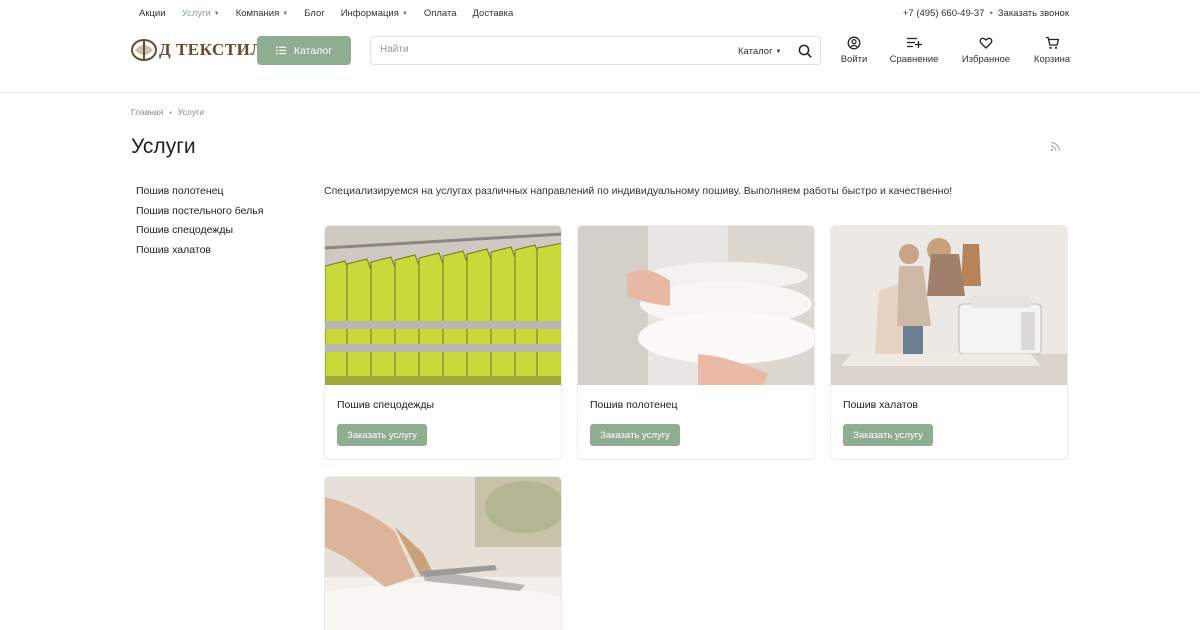 The height and width of the screenshot is (630, 1200). What do you see at coordinates (914, 50) in the screenshot?
I see `compare-button: Сравнение` at bounding box center [914, 50].